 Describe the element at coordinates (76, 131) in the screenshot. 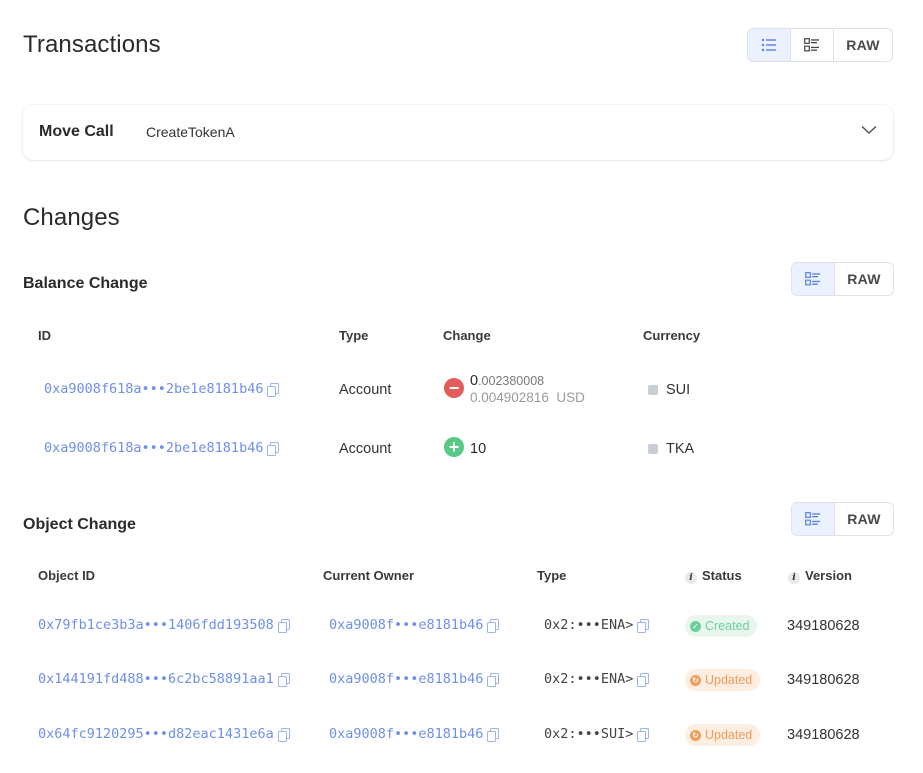

I see `move-call-label: Move Call` at that location.